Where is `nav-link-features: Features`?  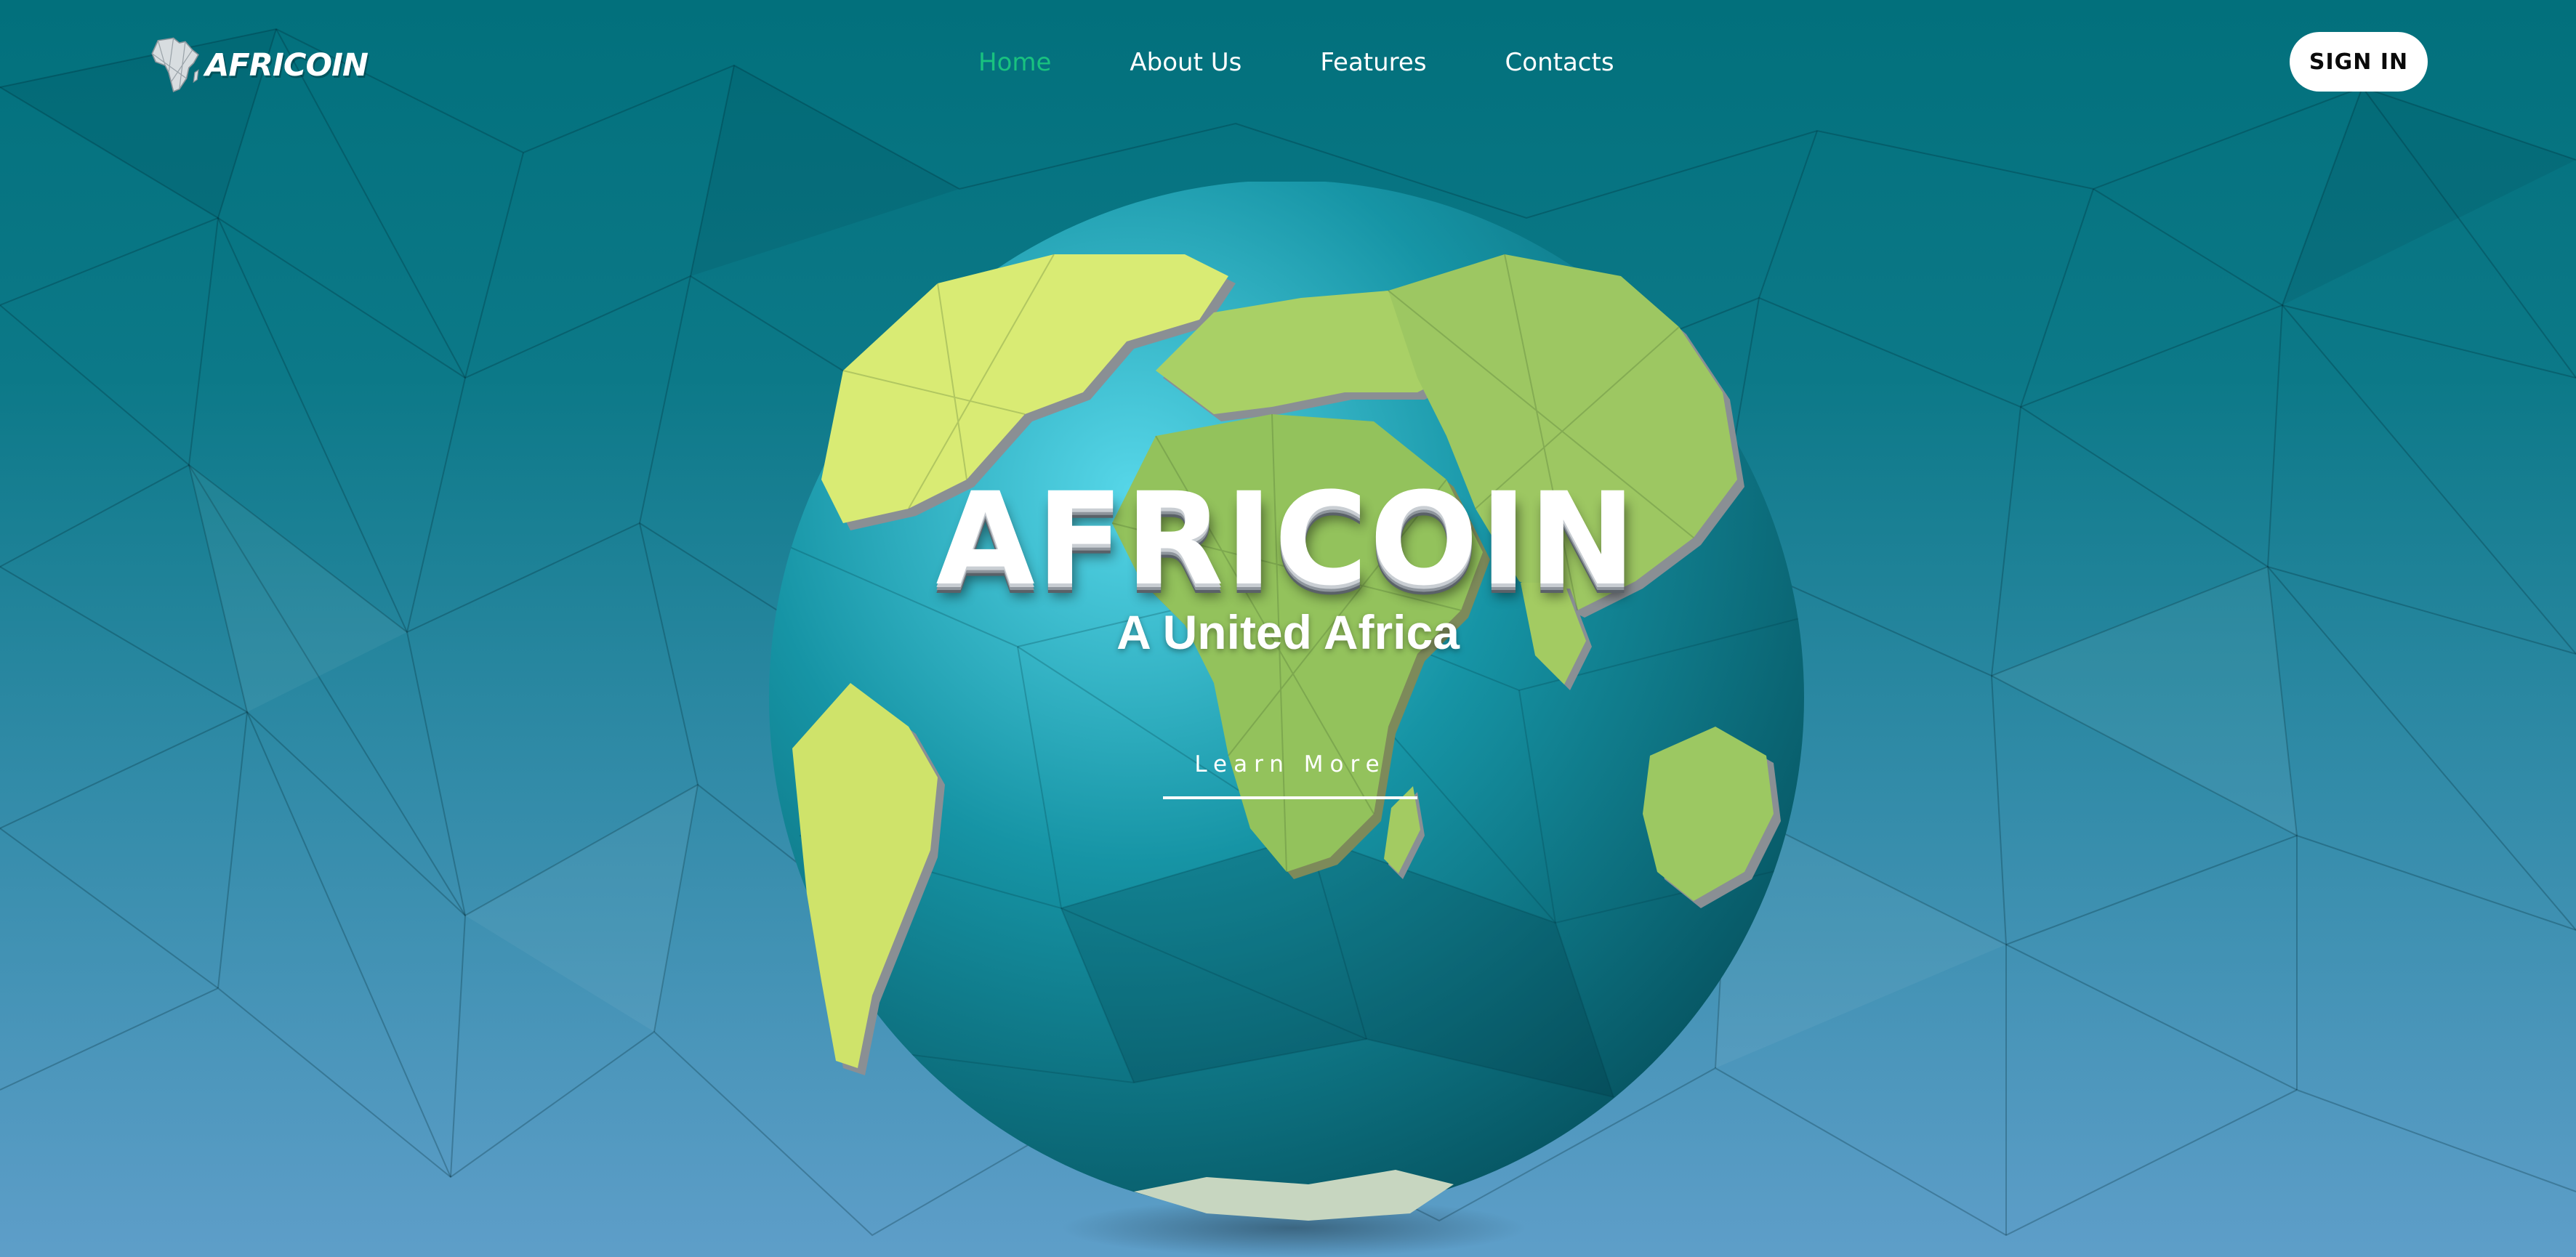
nav-link-features: Features is located at coordinates (1373, 62).